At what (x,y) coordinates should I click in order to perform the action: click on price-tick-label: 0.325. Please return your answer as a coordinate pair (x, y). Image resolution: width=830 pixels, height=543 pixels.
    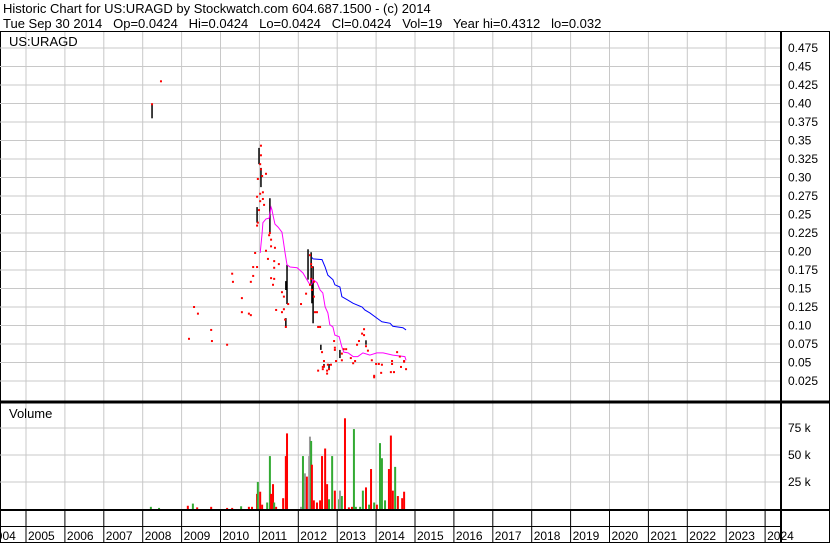
    Looking at the image, I should click on (803, 159).